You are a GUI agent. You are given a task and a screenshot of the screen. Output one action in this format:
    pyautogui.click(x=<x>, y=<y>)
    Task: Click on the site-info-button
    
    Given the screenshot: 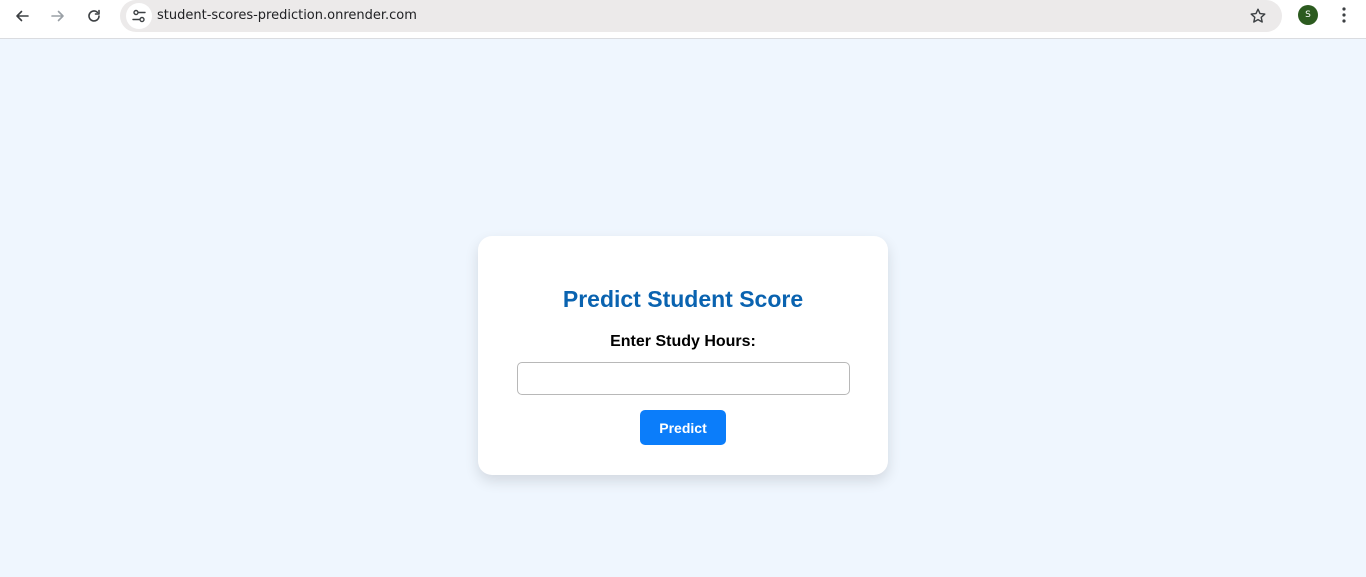 What is the action you would take?
    pyautogui.click(x=139, y=16)
    